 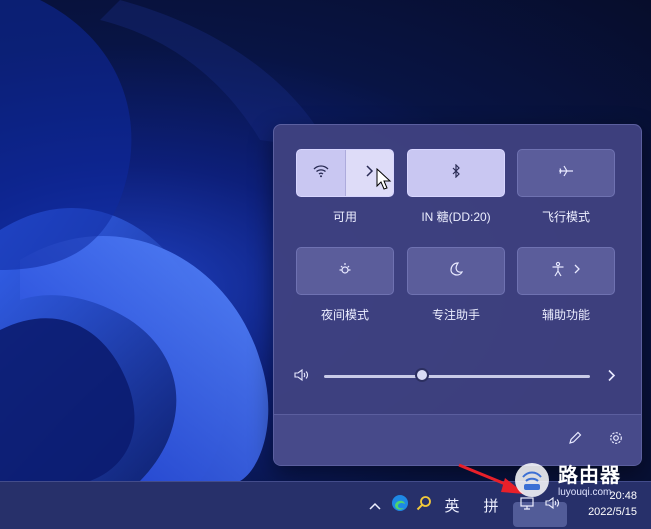 What do you see at coordinates (384, 182) in the screenshot?
I see `mouse-pointer-icon` at bounding box center [384, 182].